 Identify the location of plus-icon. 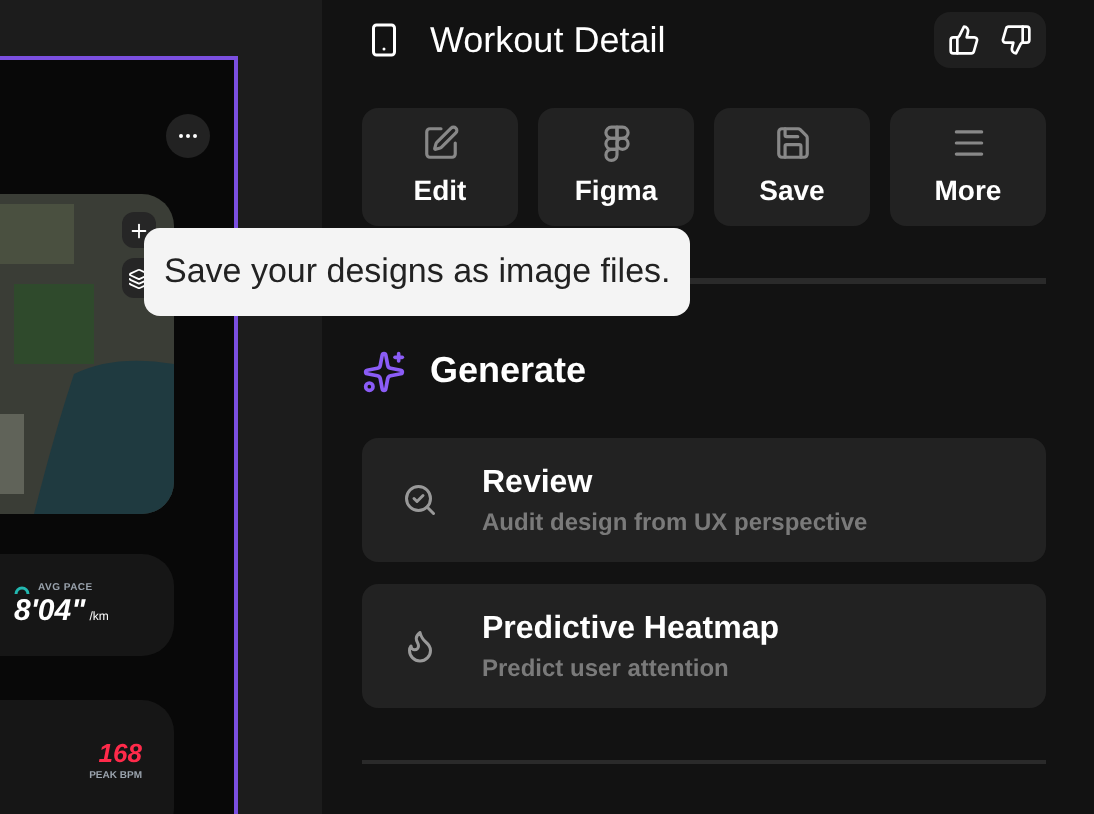
(139, 230).